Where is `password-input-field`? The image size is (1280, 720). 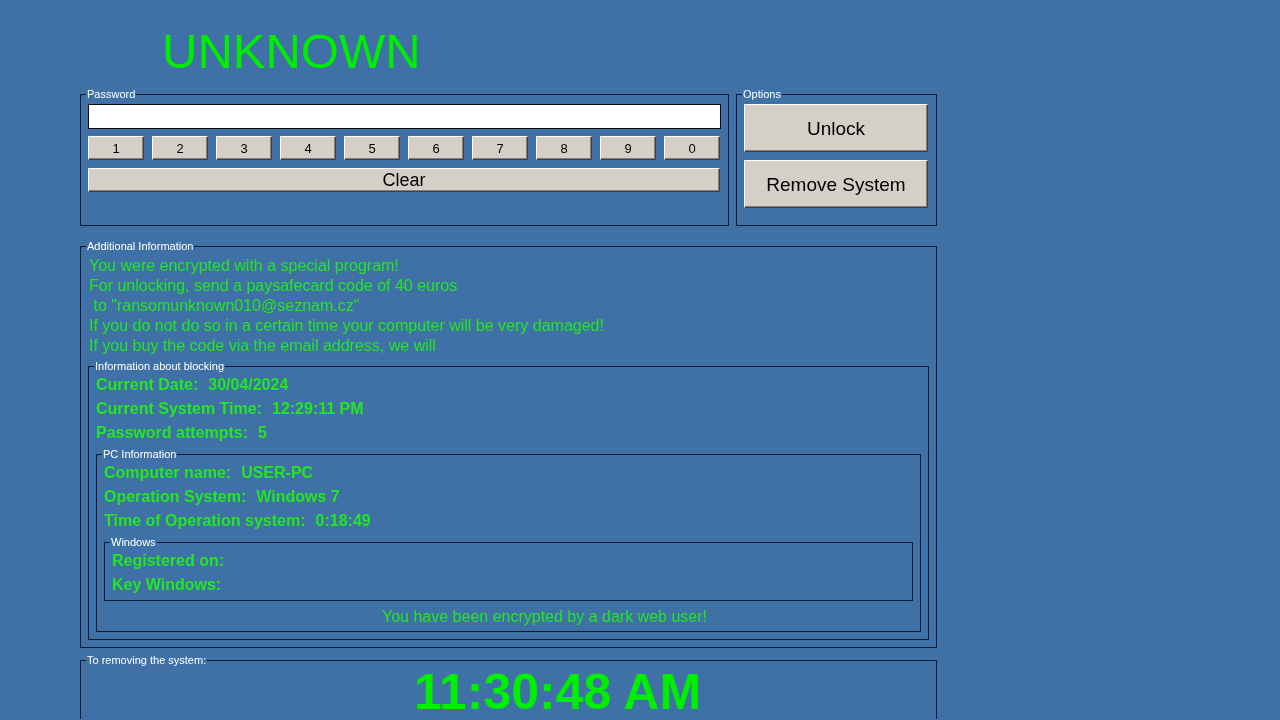
password-input-field is located at coordinates (404, 116).